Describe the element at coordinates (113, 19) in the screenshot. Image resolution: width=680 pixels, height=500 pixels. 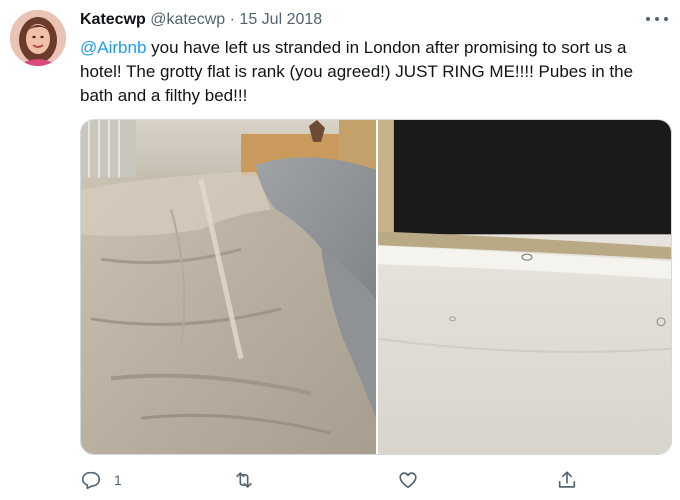
I see `display-name: Katecwp` at that location.